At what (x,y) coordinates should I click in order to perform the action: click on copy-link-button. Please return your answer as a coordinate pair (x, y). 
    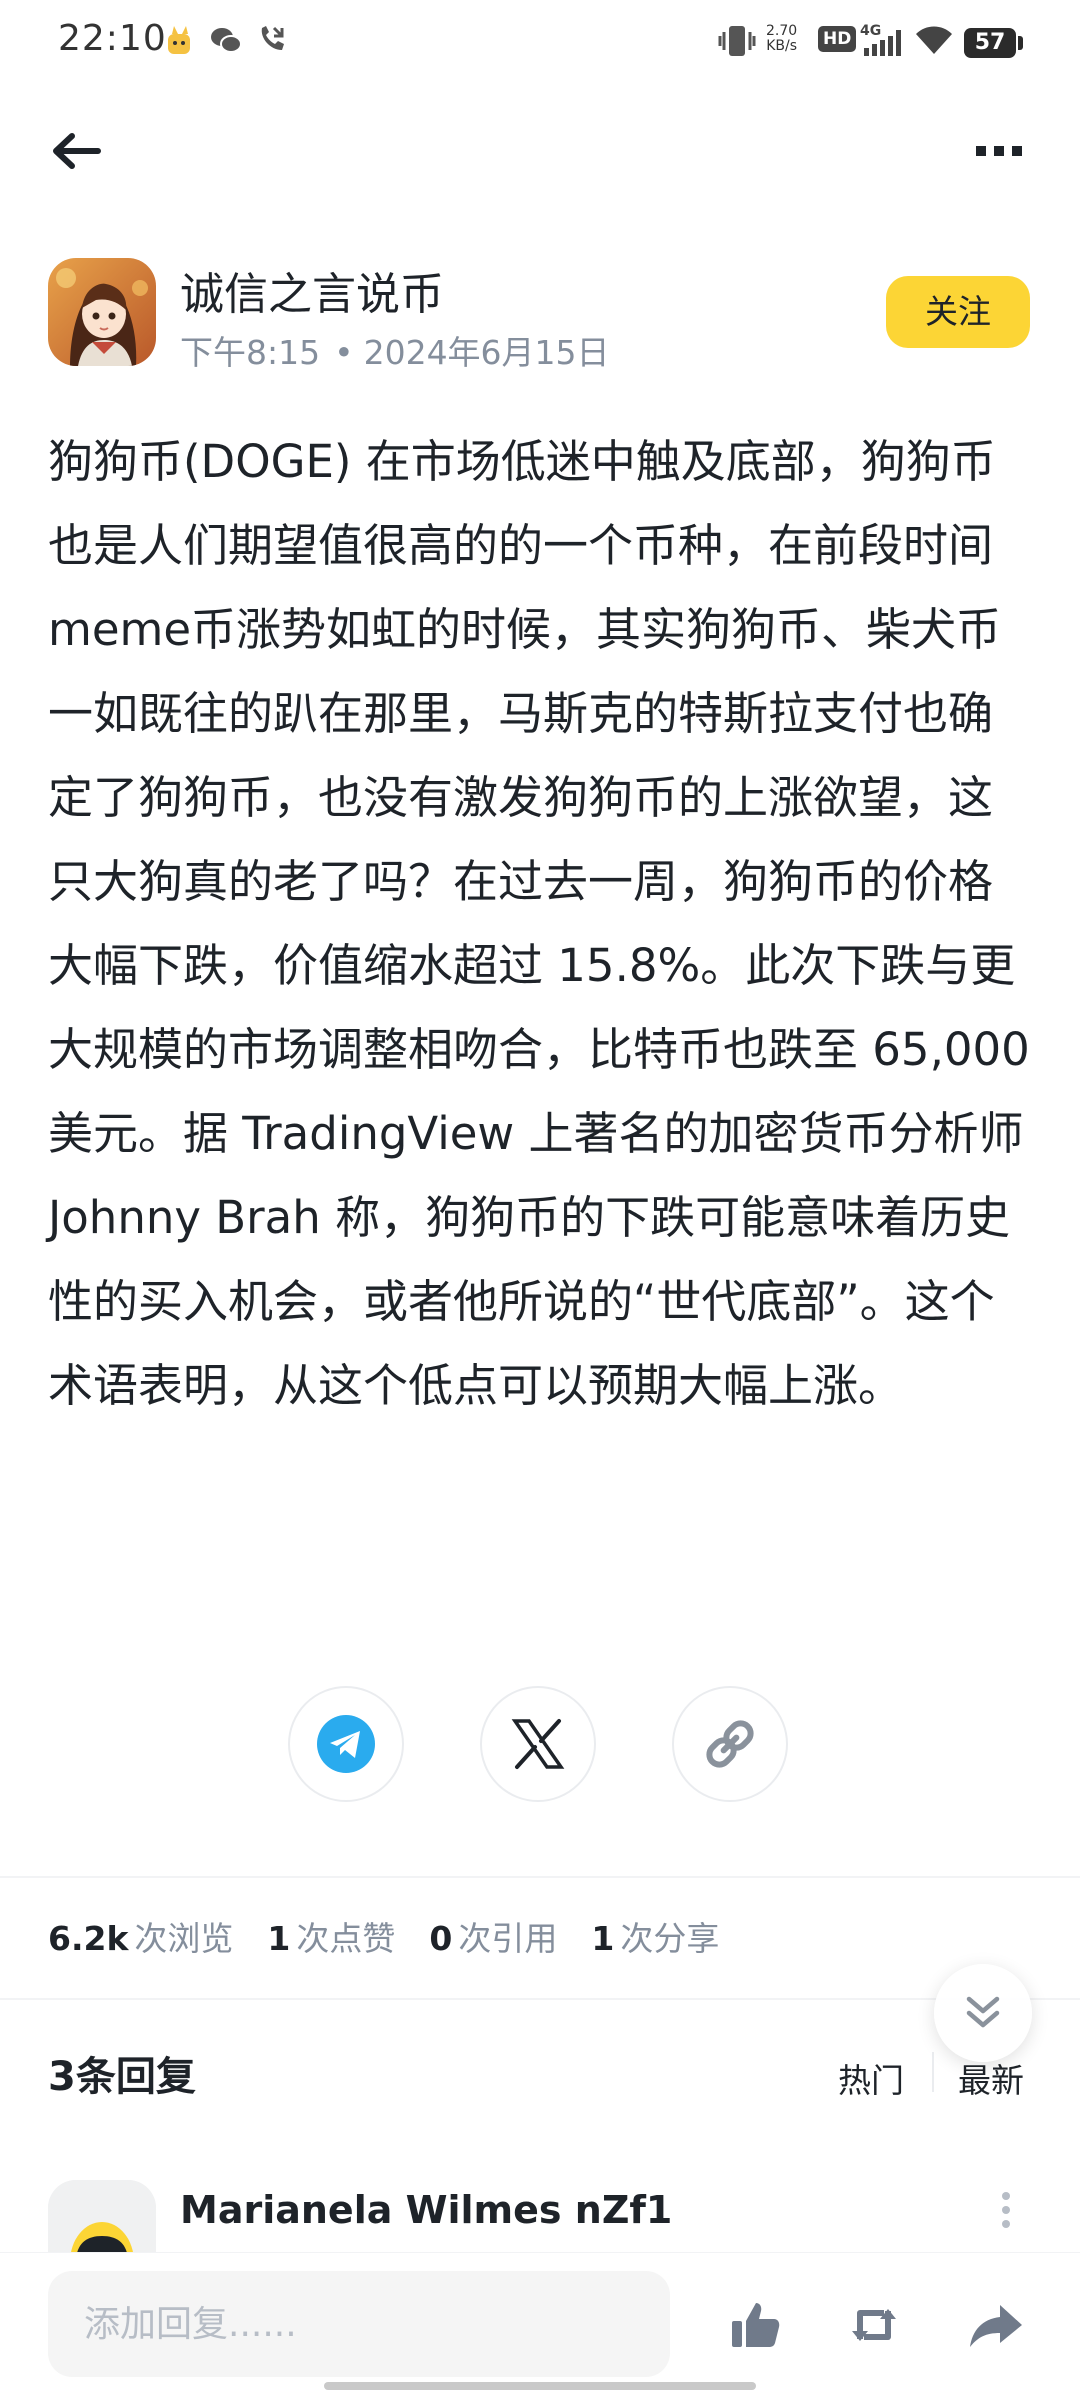
    Looking at the image, I should click on (730, 1744).